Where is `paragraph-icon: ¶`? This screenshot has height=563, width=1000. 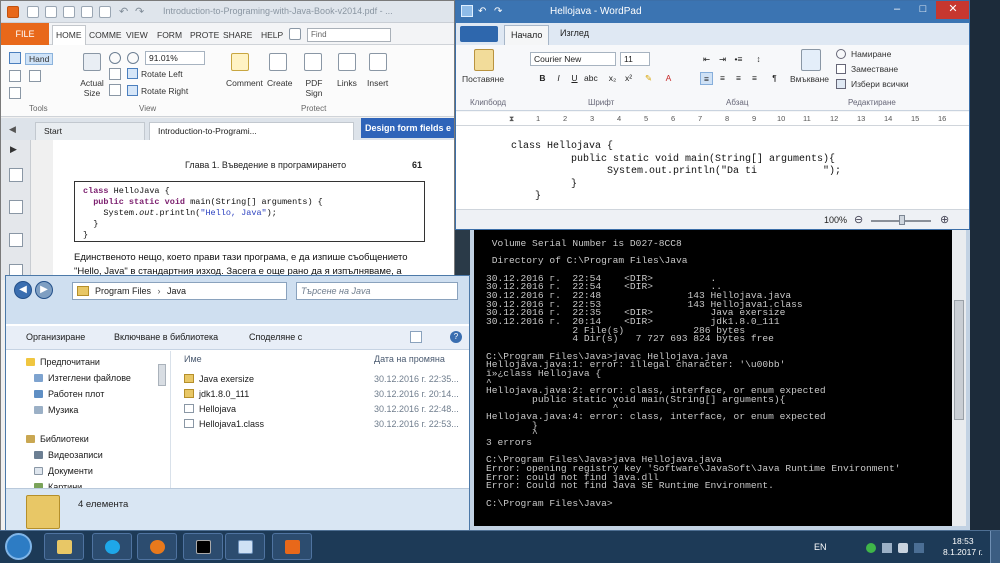 paragraph-icon: ¶ is located at coordinates (774, 78).